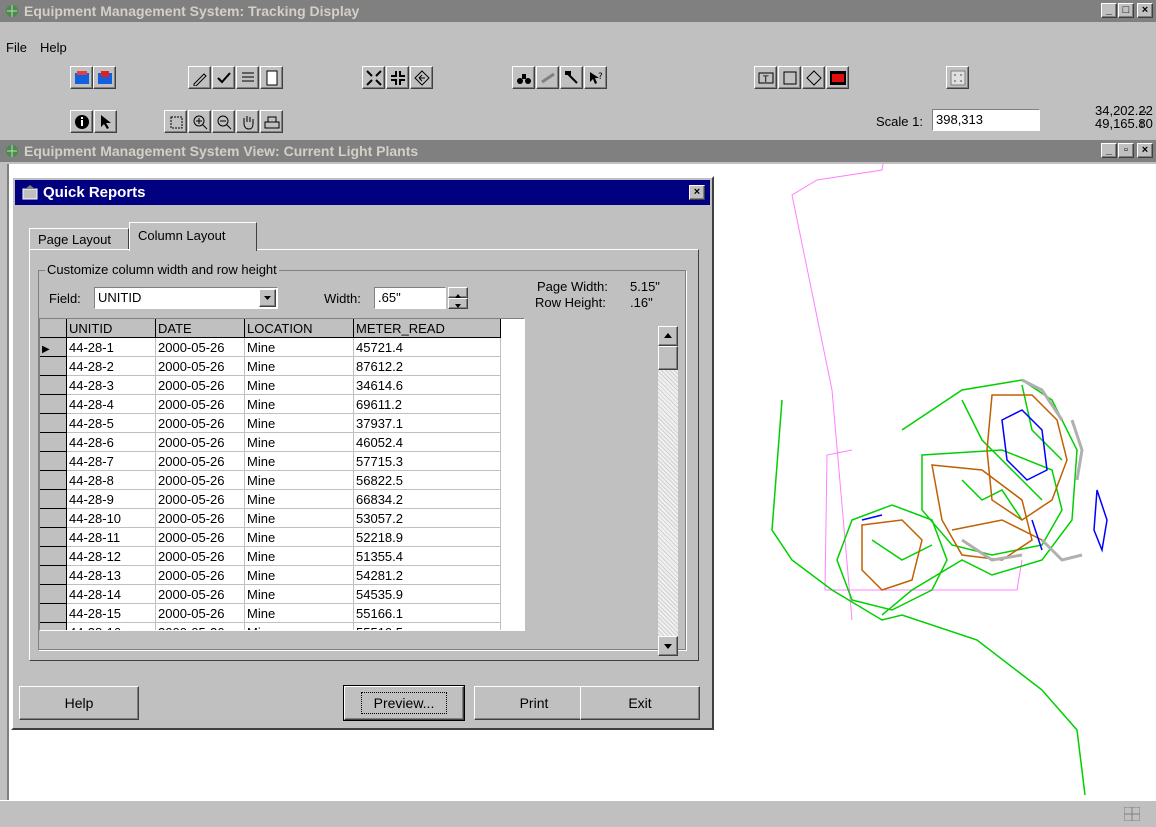  What do you see at coordinates (111, 594) in the screenshot?
I see `table-cell: 44-28-14` at bounding box center [111, 594].